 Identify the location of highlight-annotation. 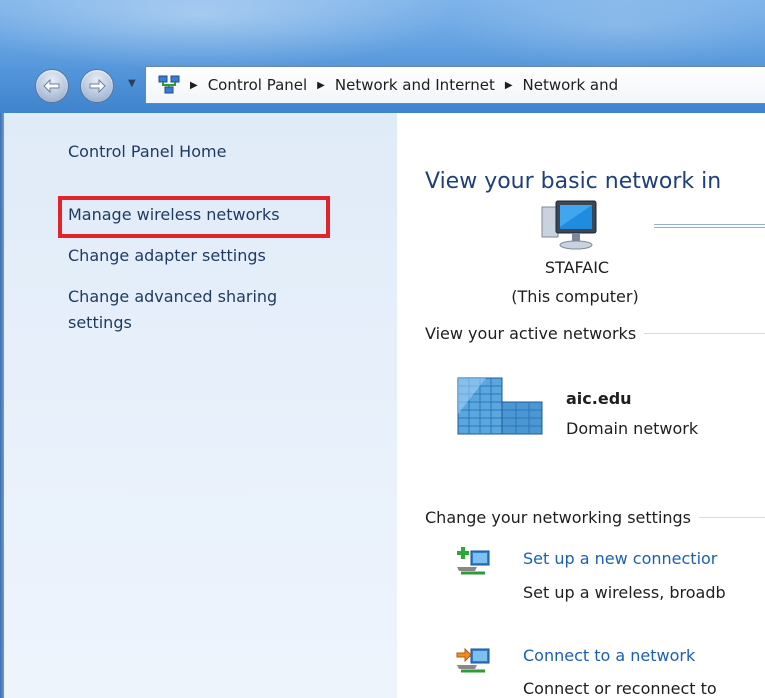
(194, 217).